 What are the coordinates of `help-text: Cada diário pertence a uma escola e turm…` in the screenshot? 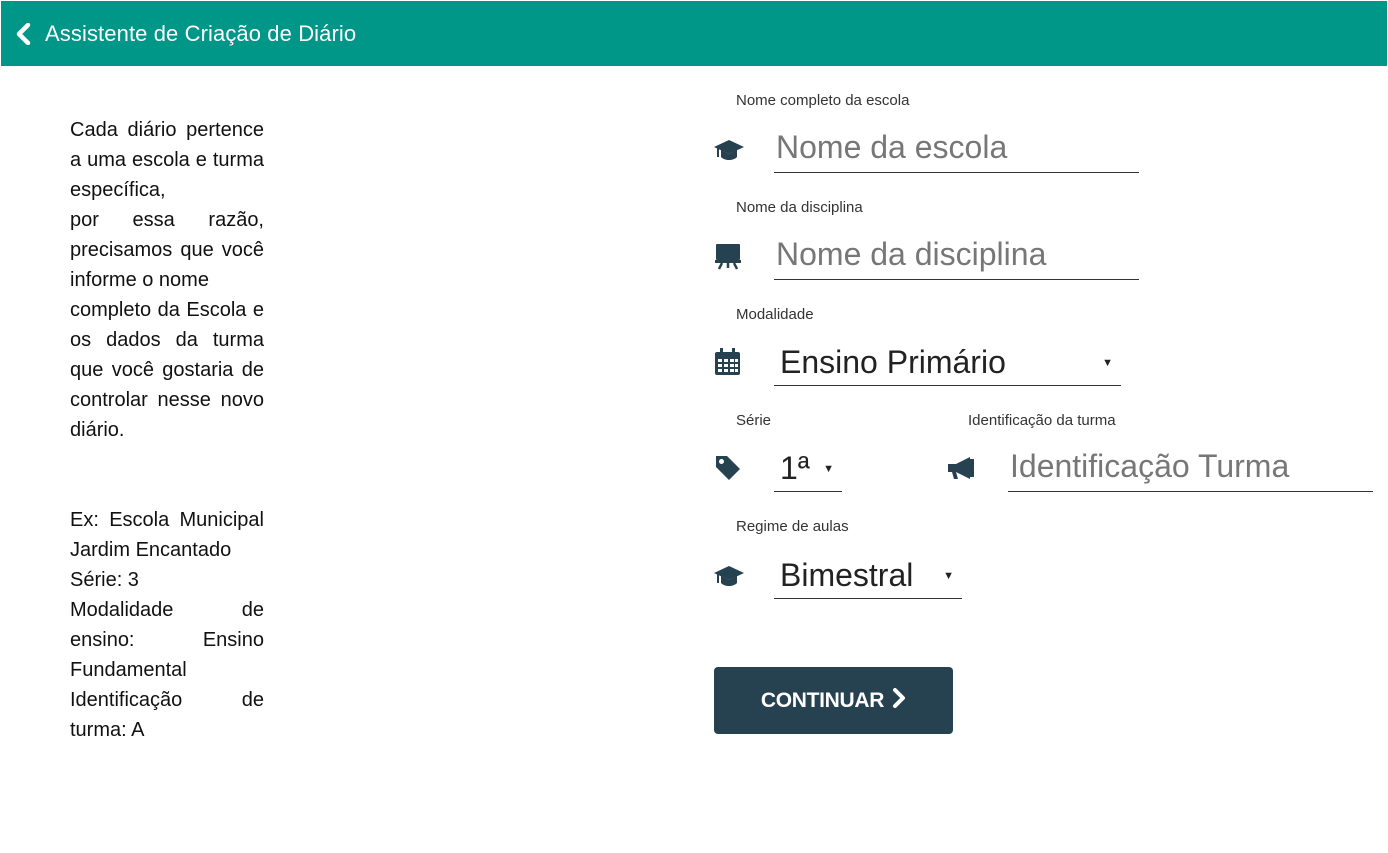 It's located at (167, 430).